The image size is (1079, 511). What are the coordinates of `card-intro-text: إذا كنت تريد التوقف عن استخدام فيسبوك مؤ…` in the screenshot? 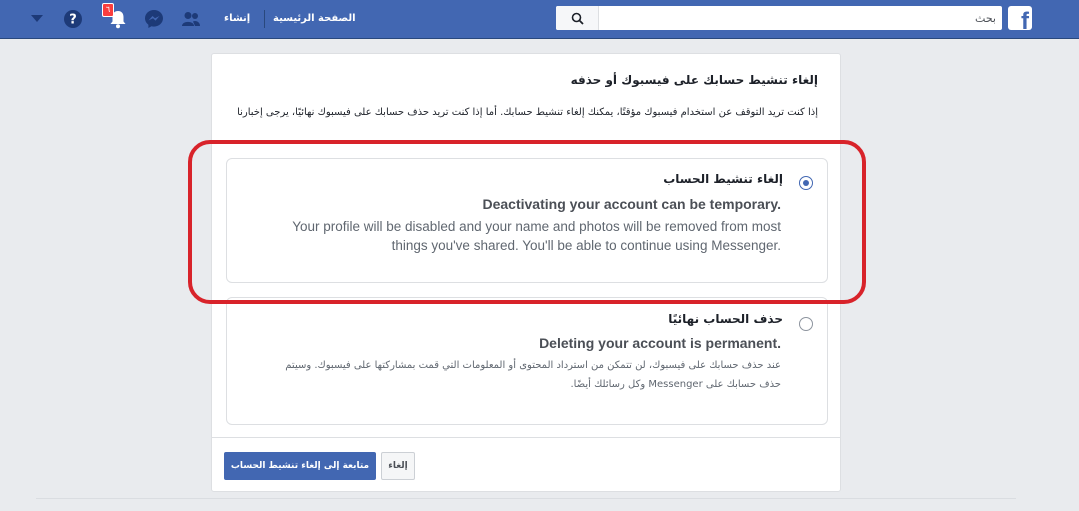 It's located at (527, 112).